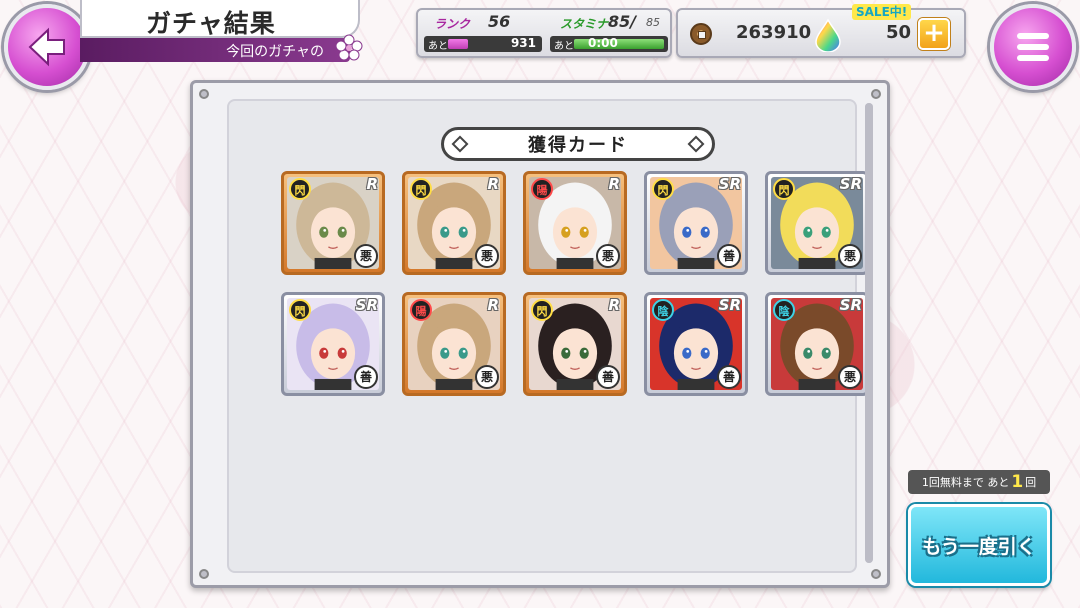 The image size is (1080, 608). I want to click on stamina-stat: スタミナ 85/ 85 あと 0:00, so click(609, 34).